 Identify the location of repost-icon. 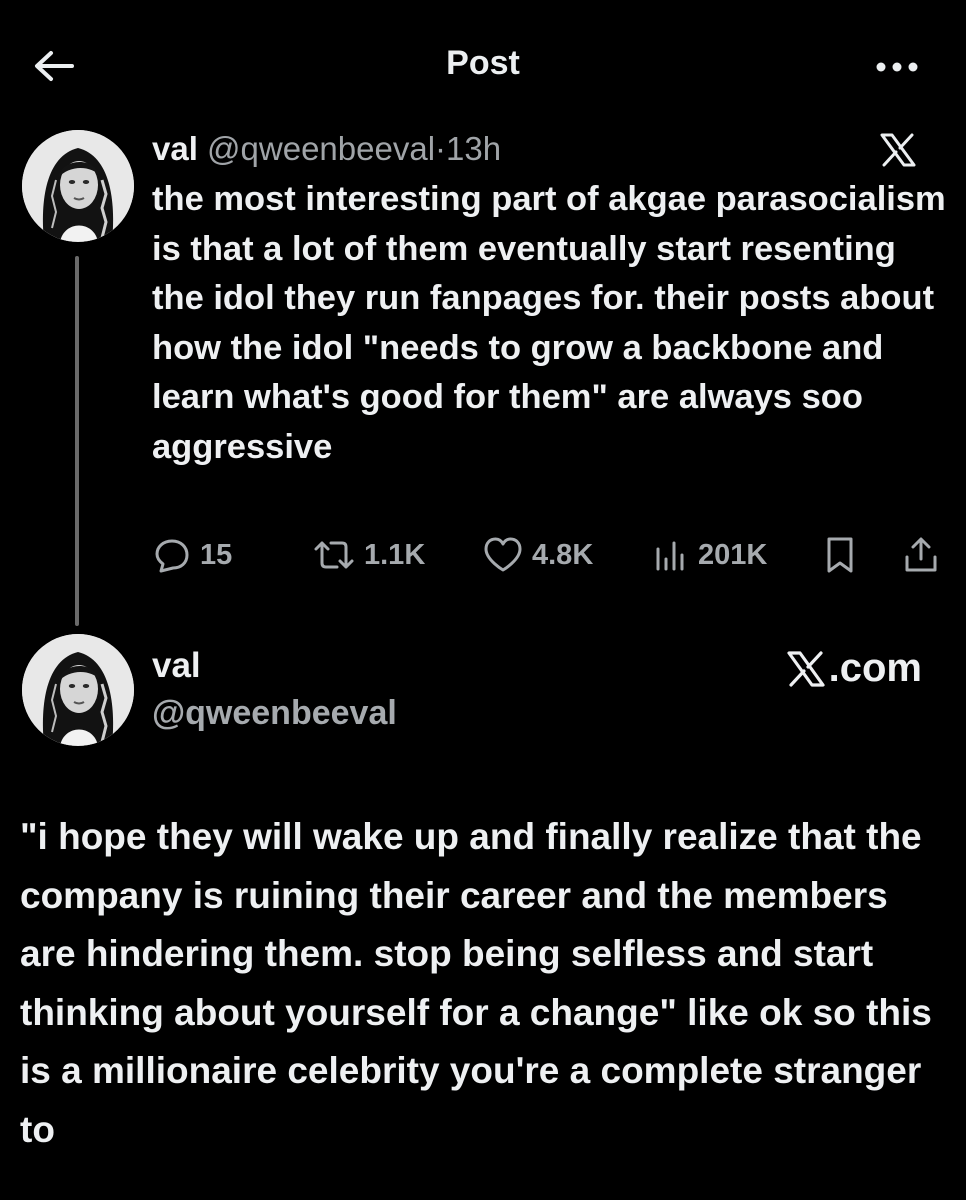
(334, 555).